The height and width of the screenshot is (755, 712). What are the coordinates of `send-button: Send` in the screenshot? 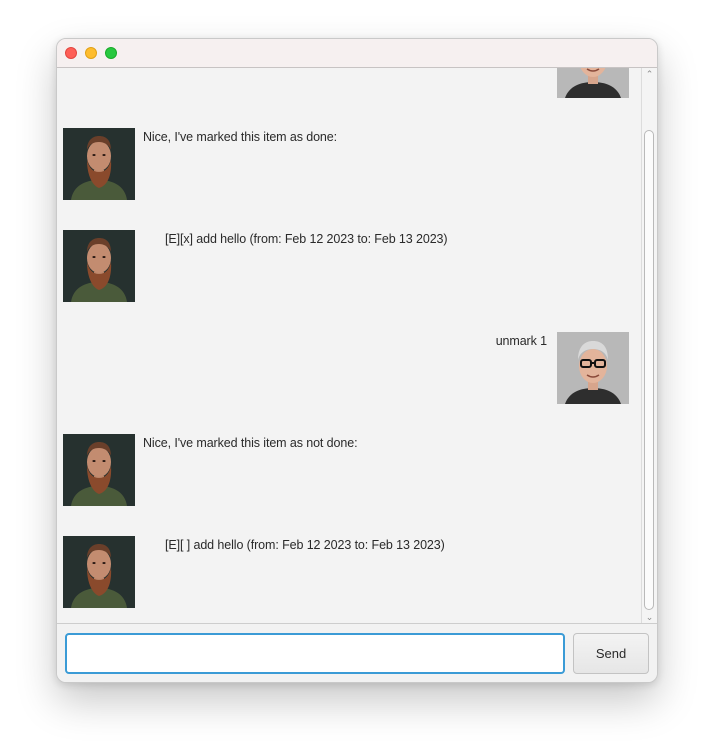 It's located at (611, 653).